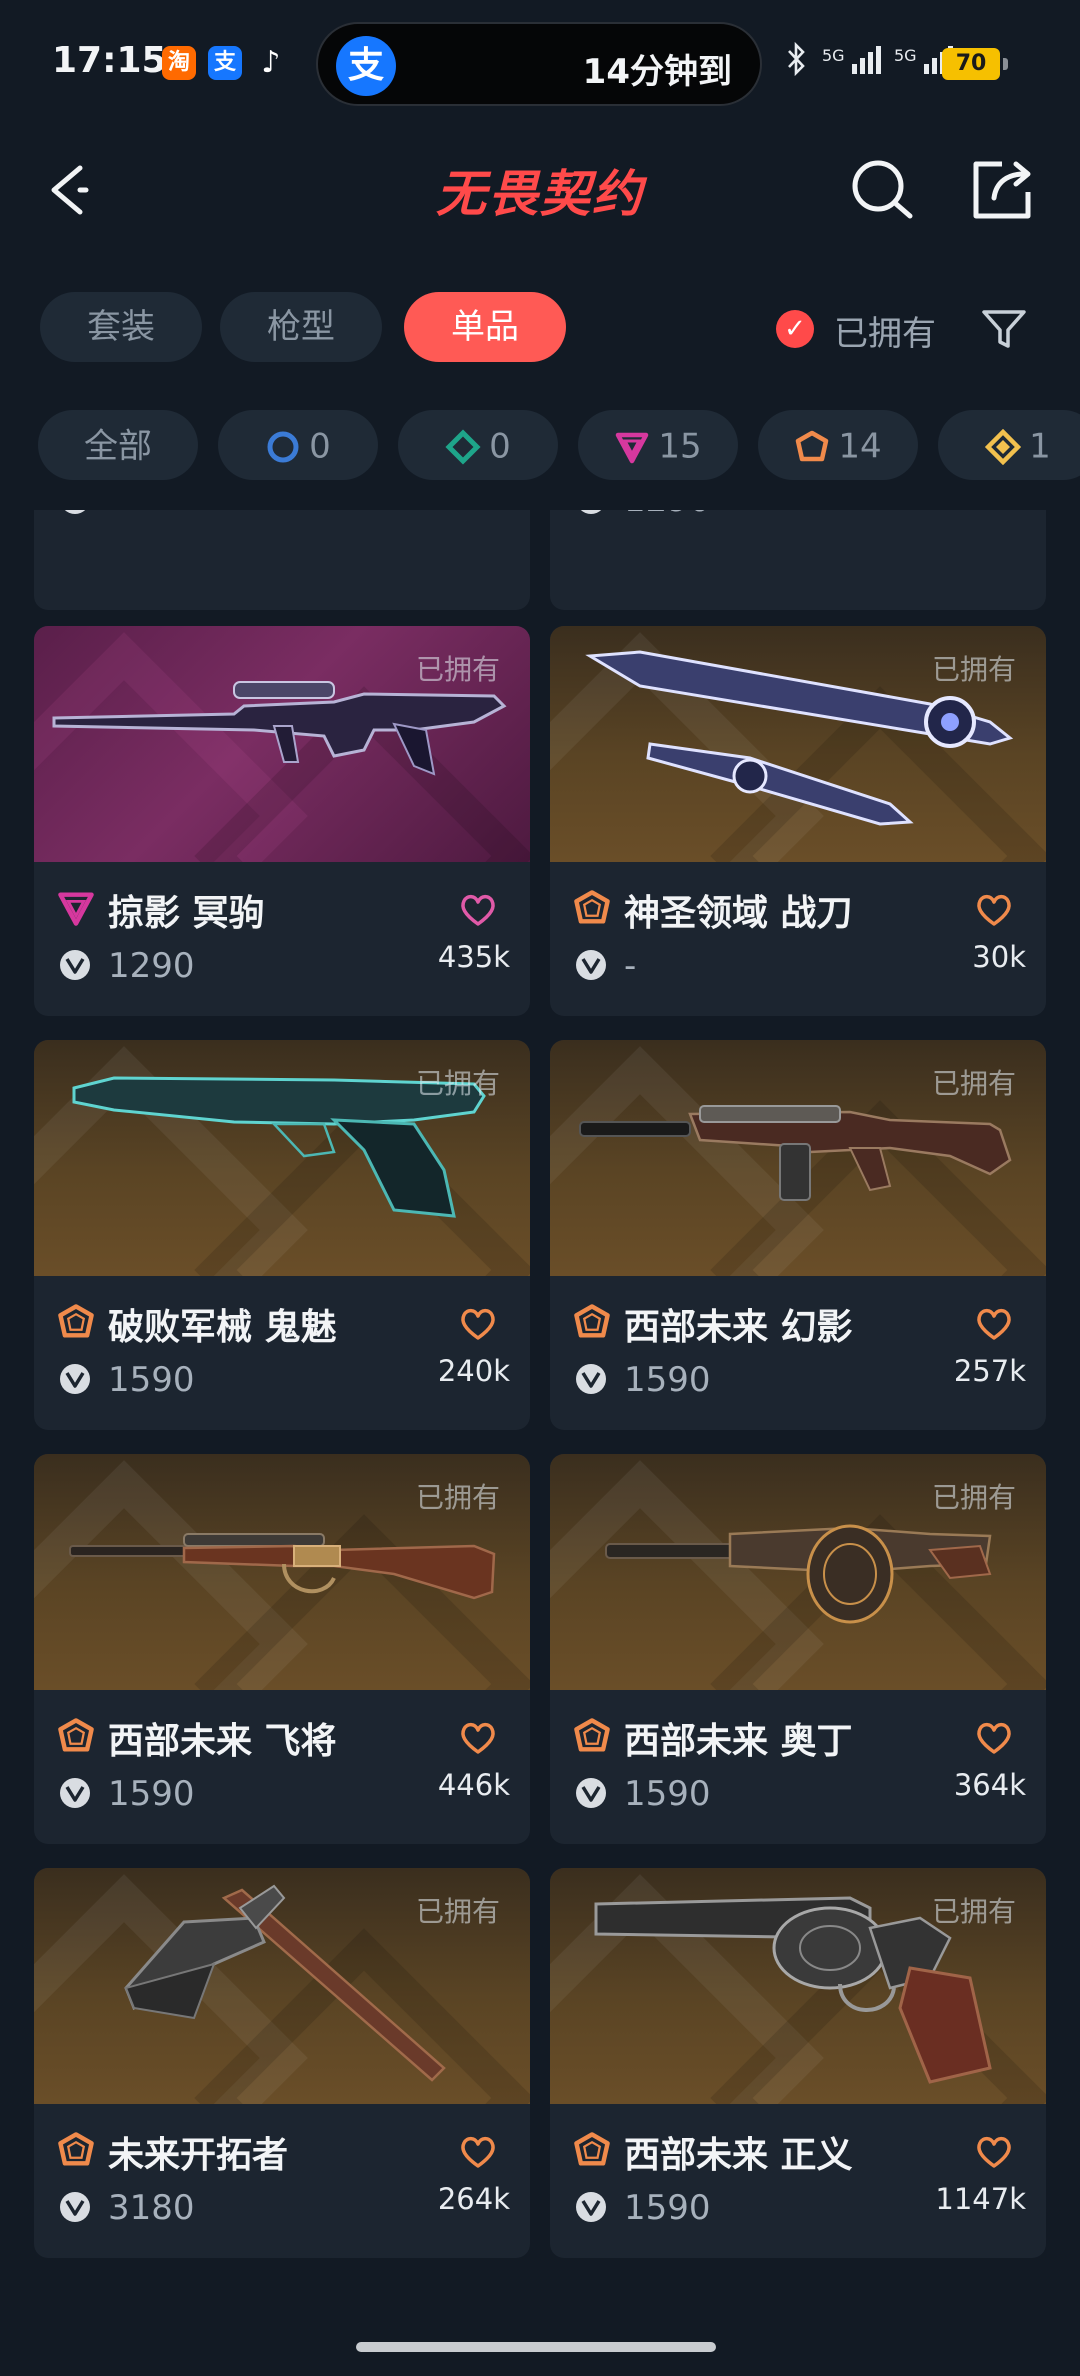  Describe the element at coordinates (151, 2208) in the screenshot. I see `item-price: 3180` at that location.